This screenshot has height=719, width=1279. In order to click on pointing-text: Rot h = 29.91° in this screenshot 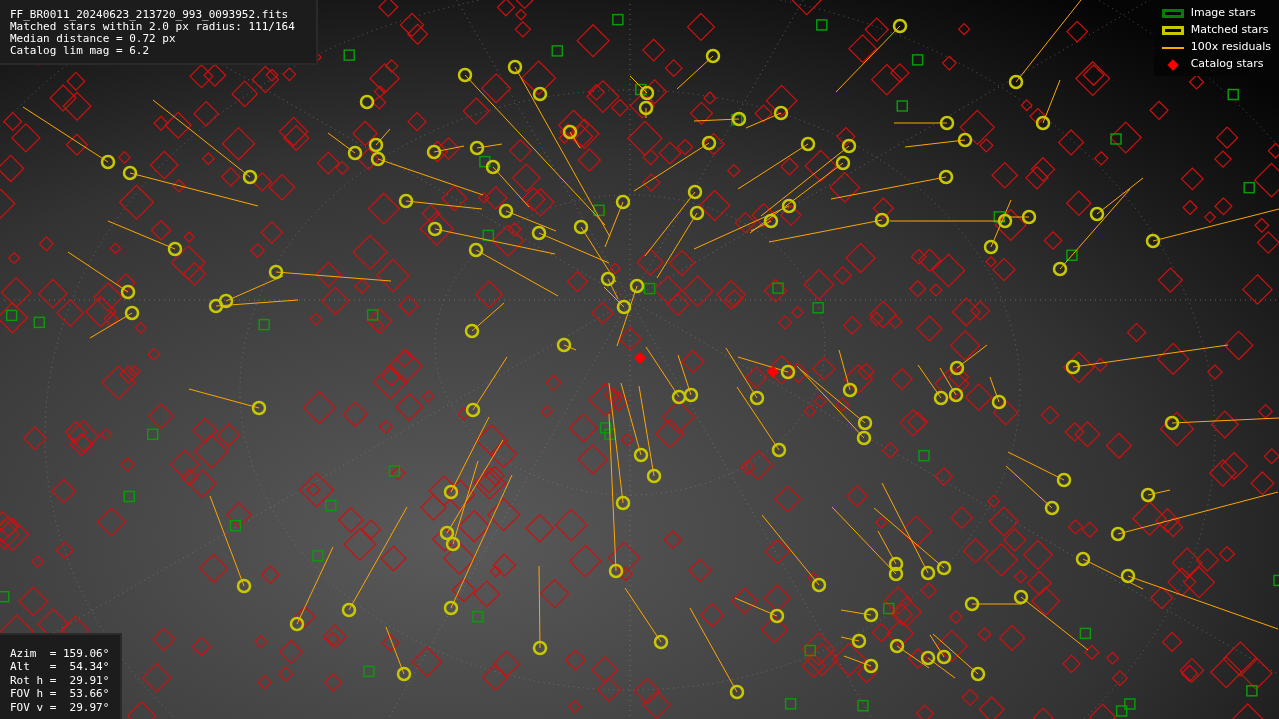, I will do `click(60, 680)`.